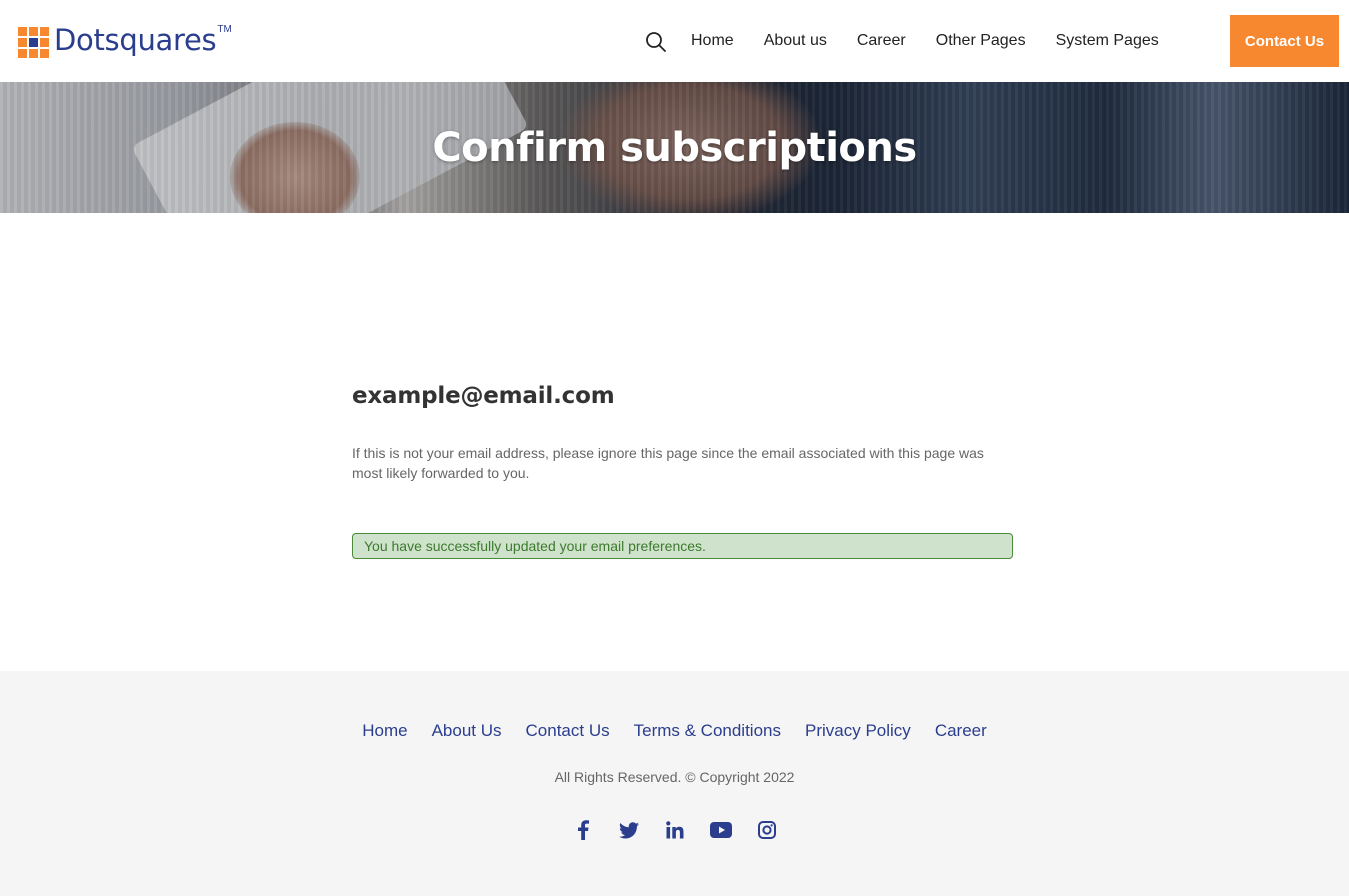 The image size is (1349, 896). Describe the element at coordinates (224, 29) in the screenshot. I see `logo-trademark: TM` at that location.